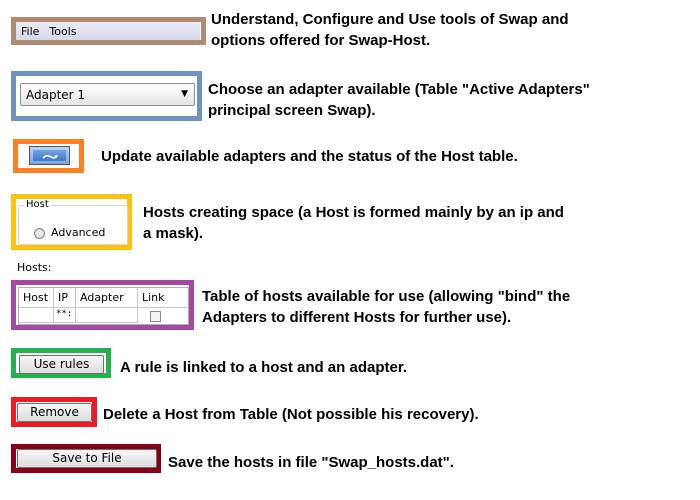 The height and width of the screenshot is (500, 700). What do you see at coordinates (107, 298) in the screenshot?
I see `column-header-adapter: Adapter` at bounding box center [107, 298].